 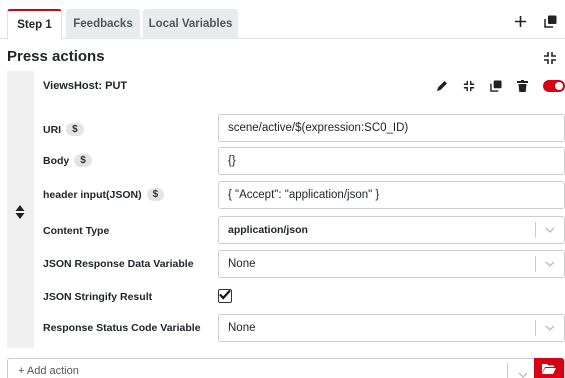 I want to click on stringify-label: JSON Stringify Result, so click(x=98, y=297).